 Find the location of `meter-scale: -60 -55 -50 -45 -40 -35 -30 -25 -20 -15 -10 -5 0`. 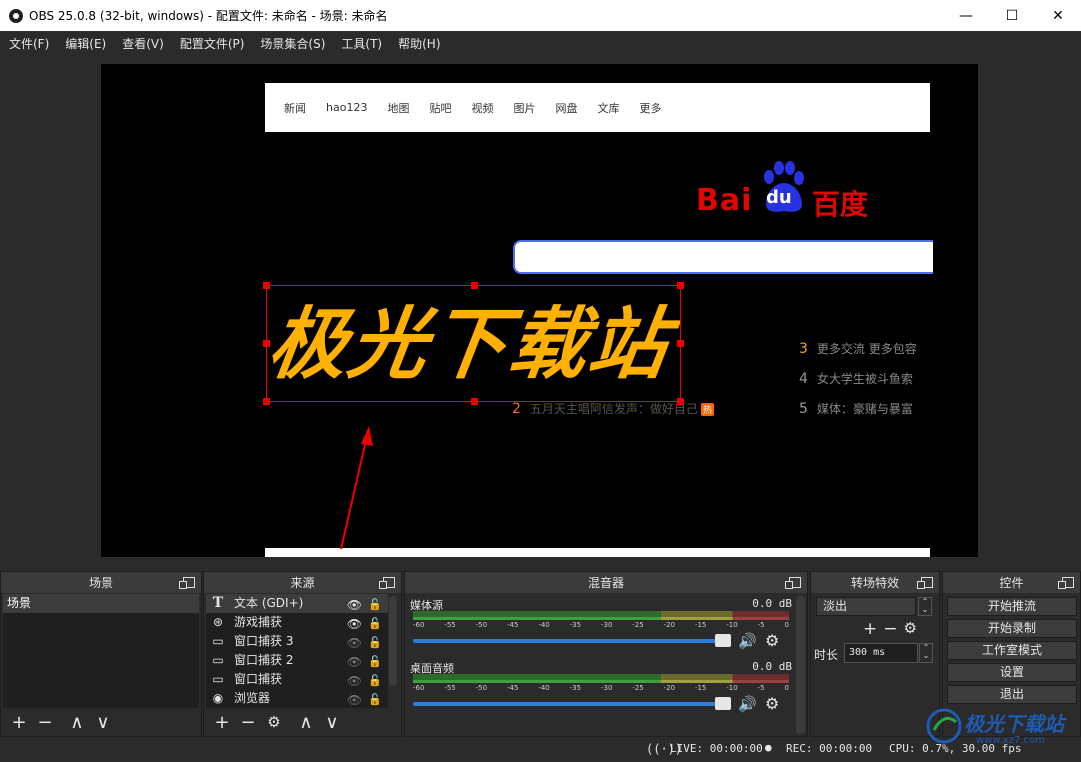

meter-scale: -60 -55 -50 -45 -40 -35 -30 -25 -20 -15 -10 -5 0 is located at coordinates (601, 688).